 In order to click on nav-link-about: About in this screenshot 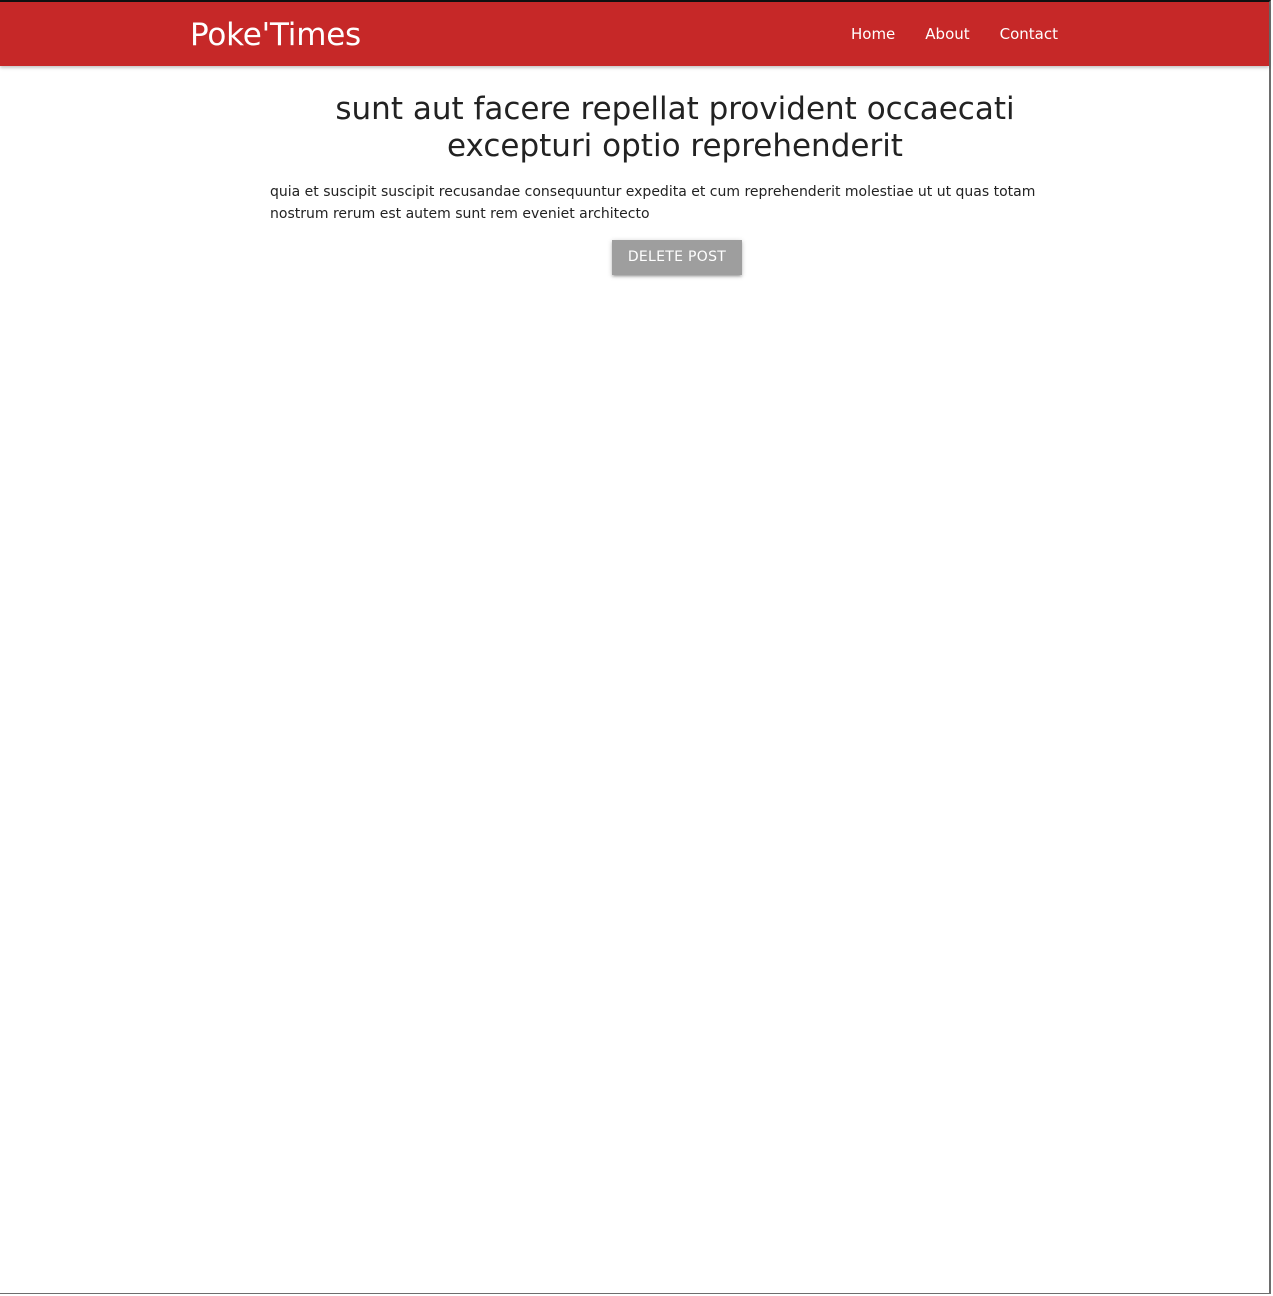, I will do `click(947, 34)`.